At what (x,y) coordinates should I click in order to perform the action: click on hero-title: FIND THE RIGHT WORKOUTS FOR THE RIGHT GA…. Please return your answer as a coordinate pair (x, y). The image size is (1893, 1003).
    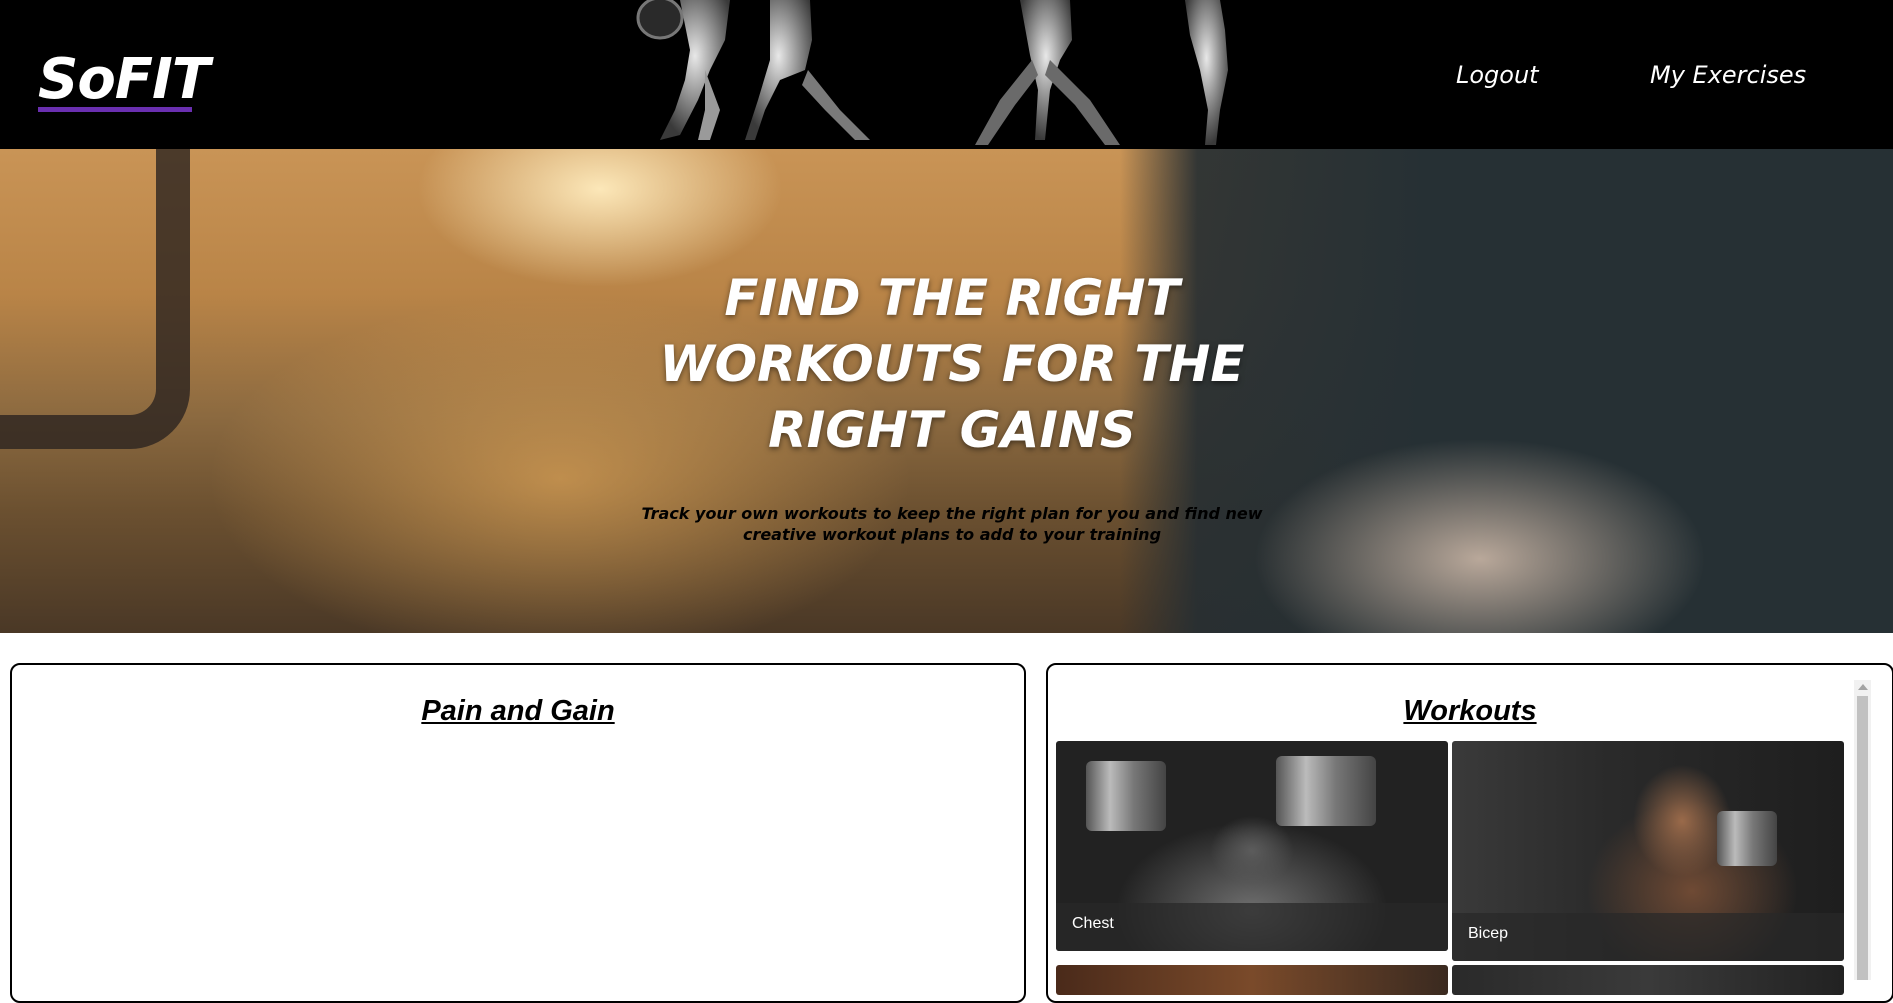
    Looking at the image, I should click on (952, 364).